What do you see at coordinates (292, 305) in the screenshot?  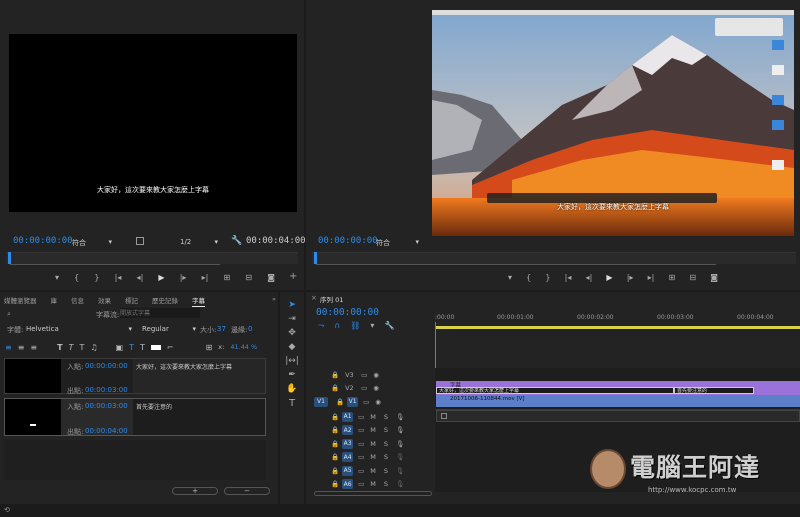 I see `selection-tool-icon: ➤` at bounding box center [292, 305].